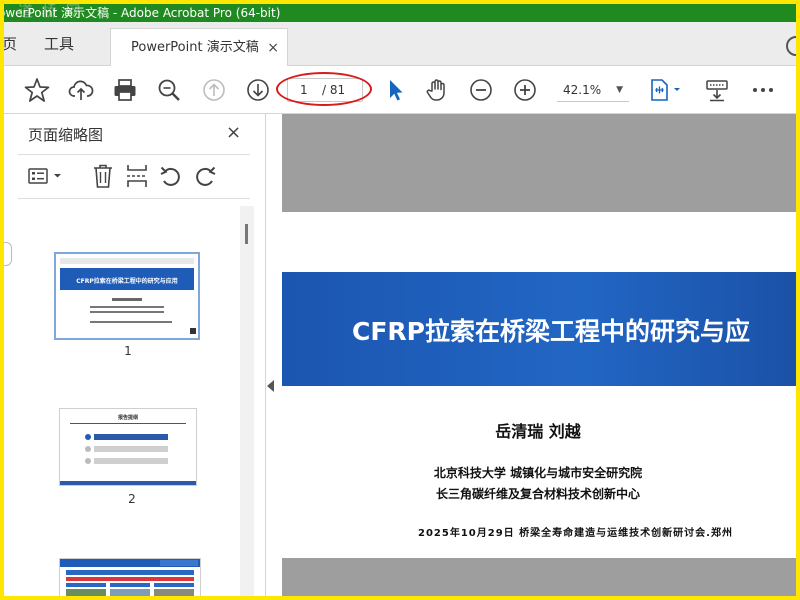 The height and width of the screenshot is (600, 800). I want to click on scrollbar-thumb, so click(246, 234).